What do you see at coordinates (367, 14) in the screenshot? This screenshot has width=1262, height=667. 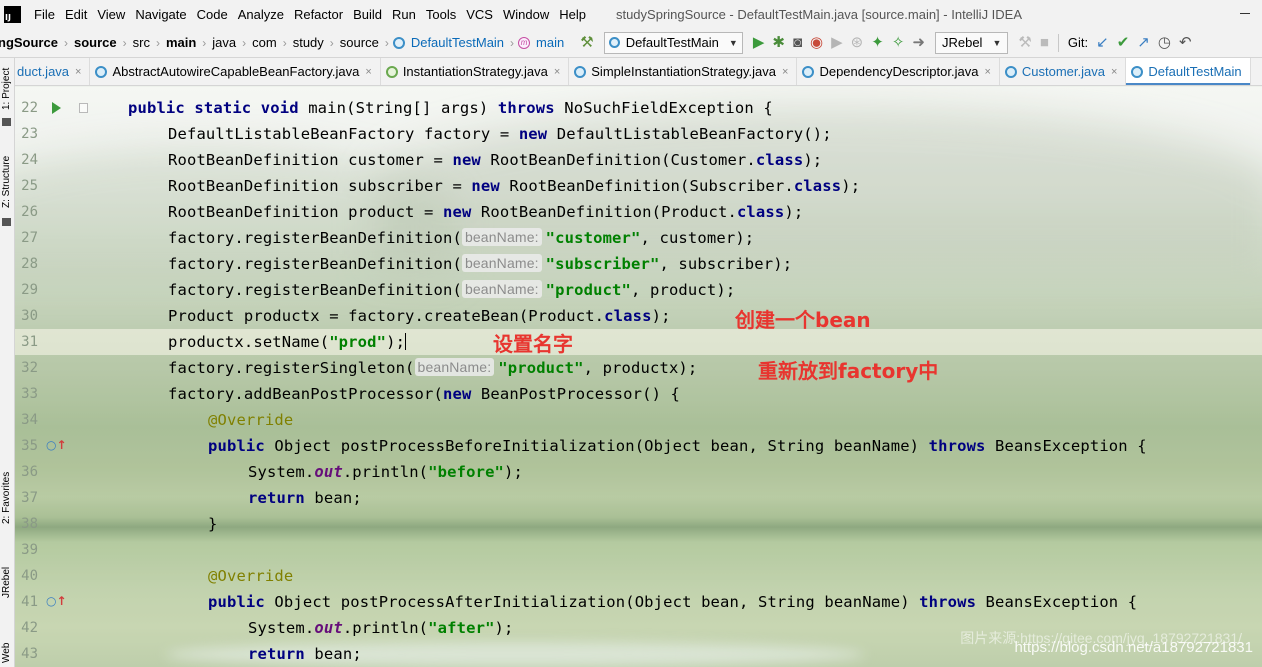 I see `menu-build: Build` at bounding box center [367, 14].